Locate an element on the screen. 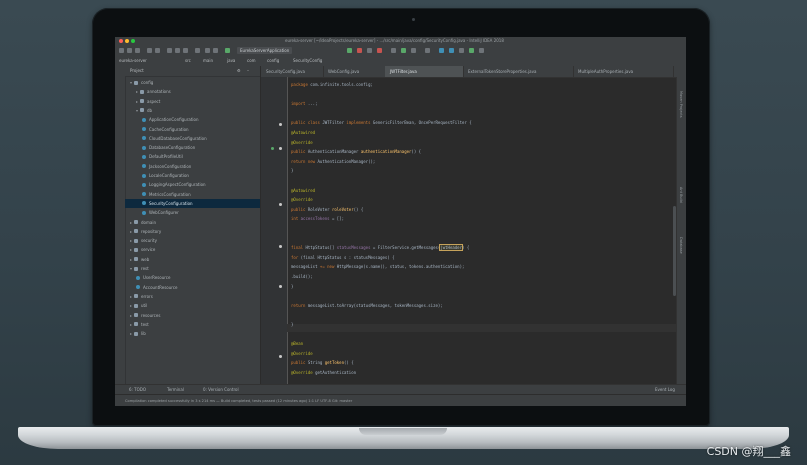  find-icon is located at coordinates (197, 50).